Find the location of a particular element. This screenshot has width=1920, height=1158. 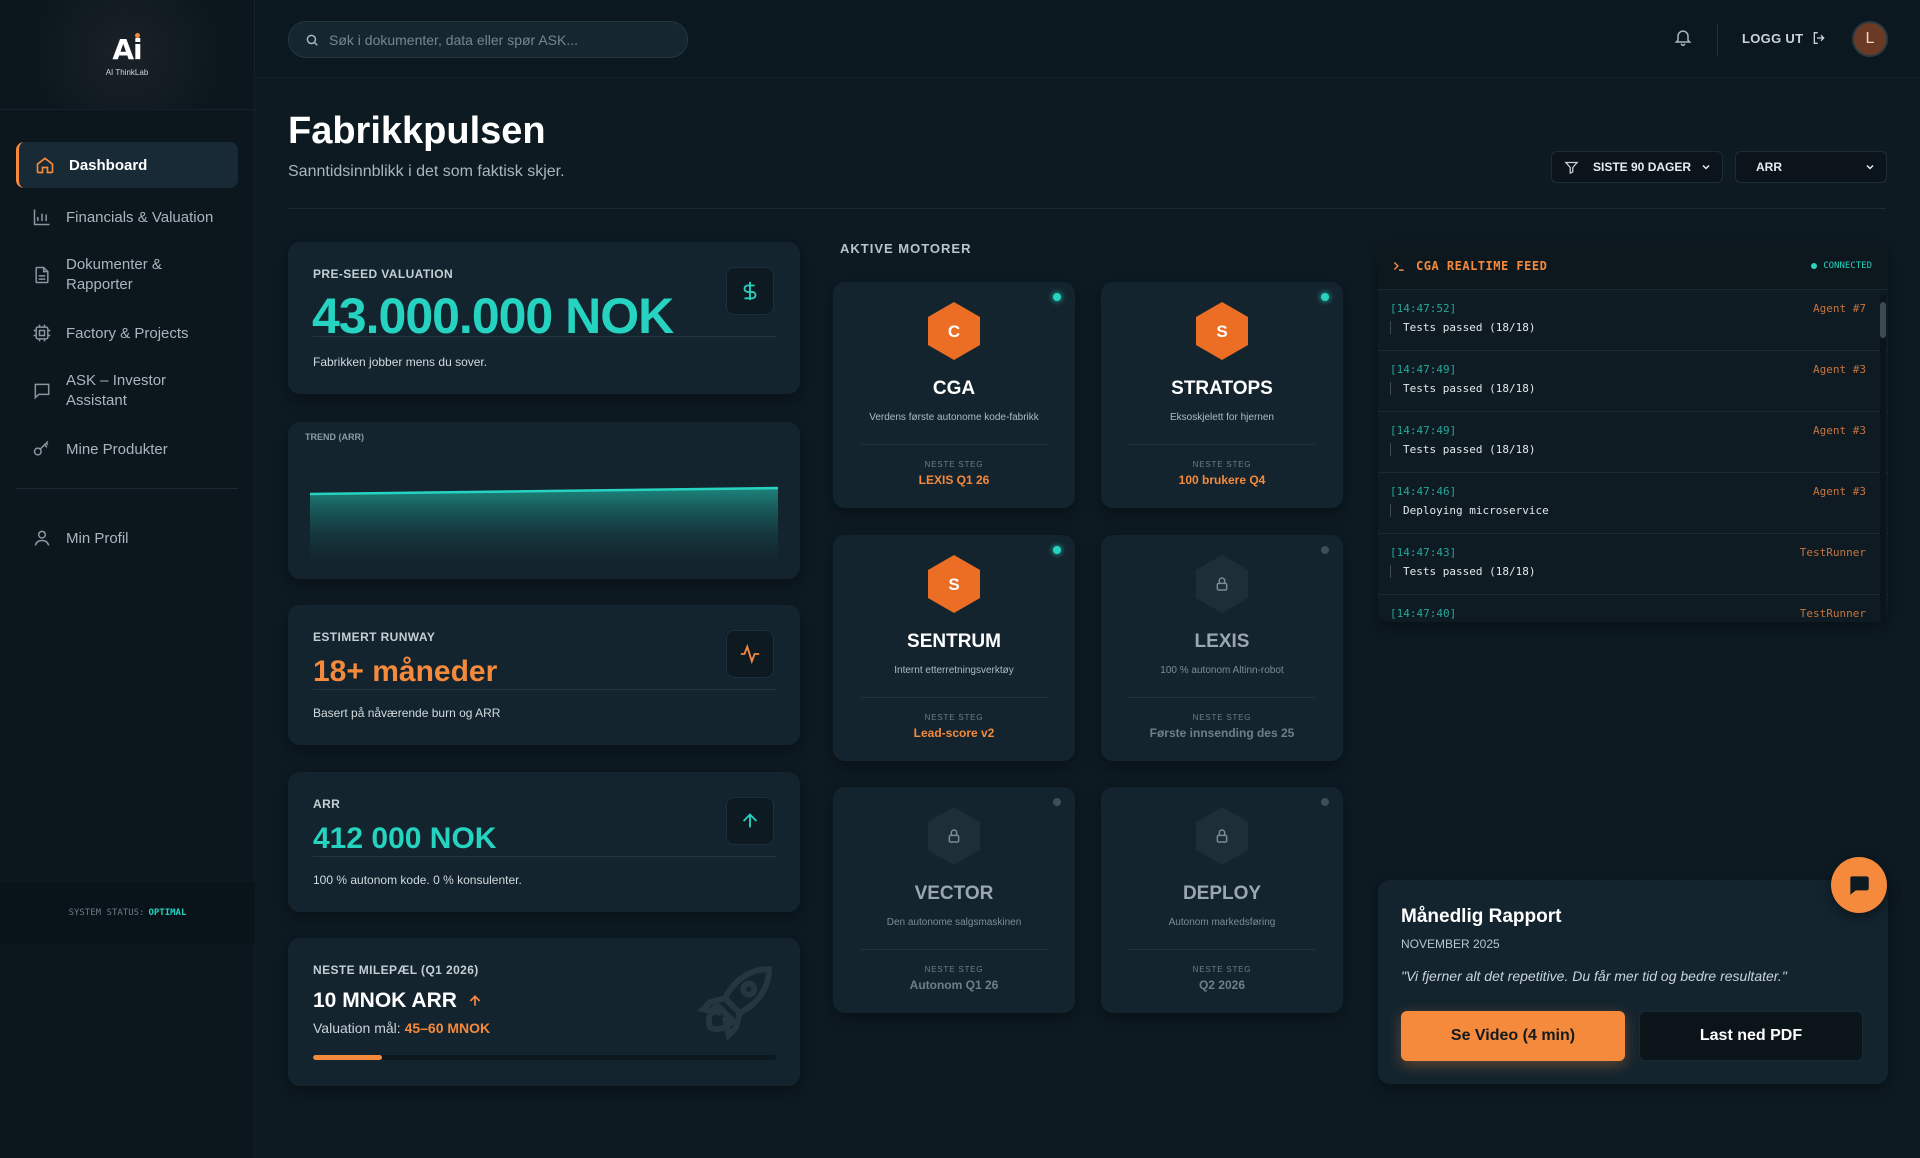

system-status-value: OPTIMAL is located at coordinates (167, 913).